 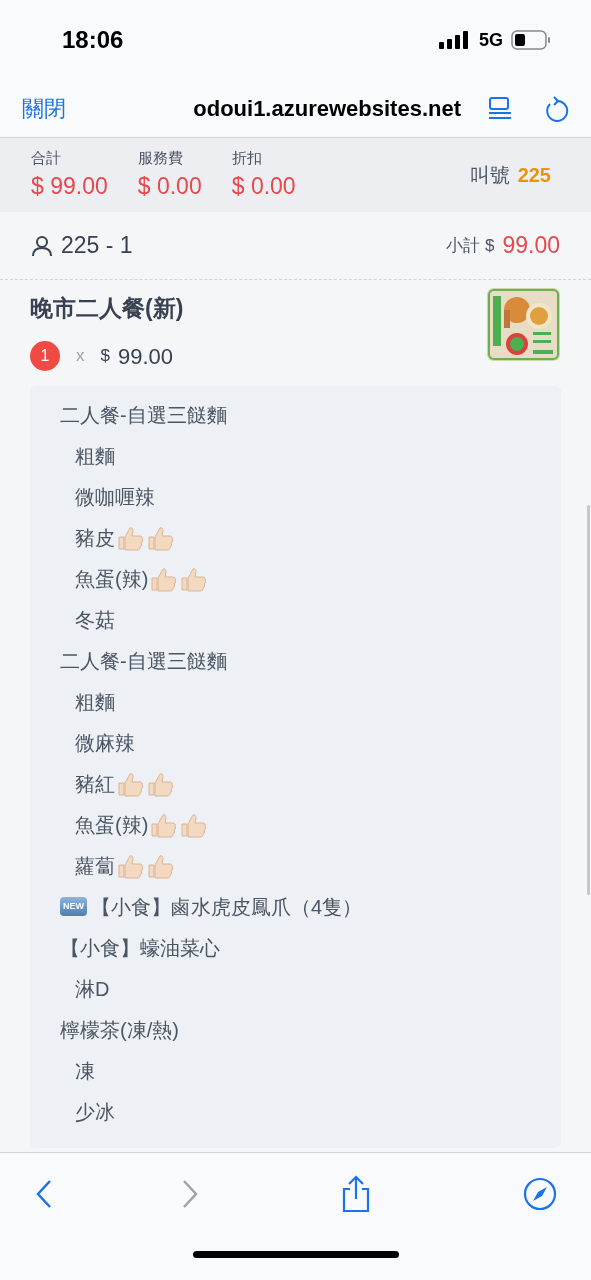 What do you see at coordinates (80, 356) in the screenshot?
I see `times-sign: x` at bounding box center [80, 356].